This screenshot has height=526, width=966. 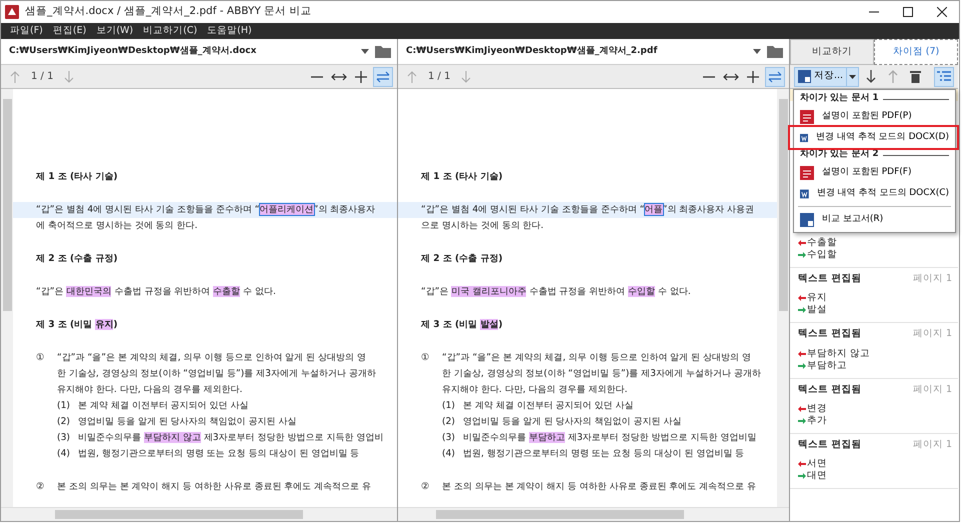 I want to click on difference-item: 텍스트 편집됨 페이지 1 변경 추가, so click(x=874, y=406).